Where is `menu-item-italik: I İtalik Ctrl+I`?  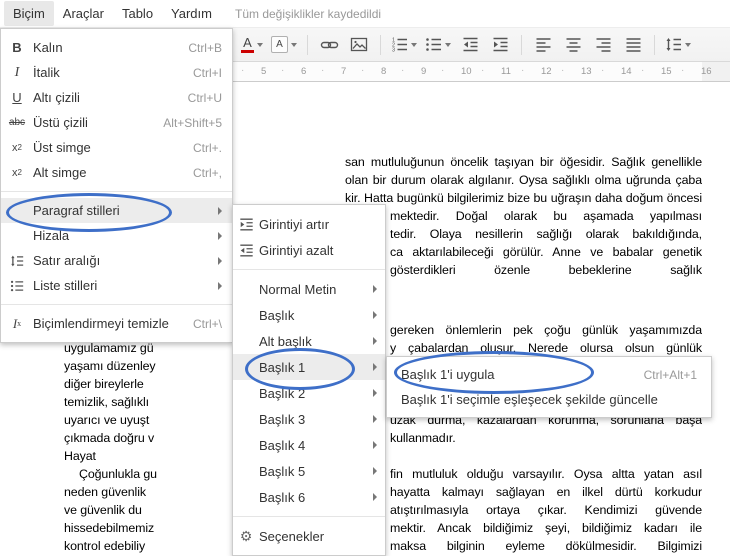 menu-item-italik: I İtalik Ctrl+I is located at coordinates (116, 72).